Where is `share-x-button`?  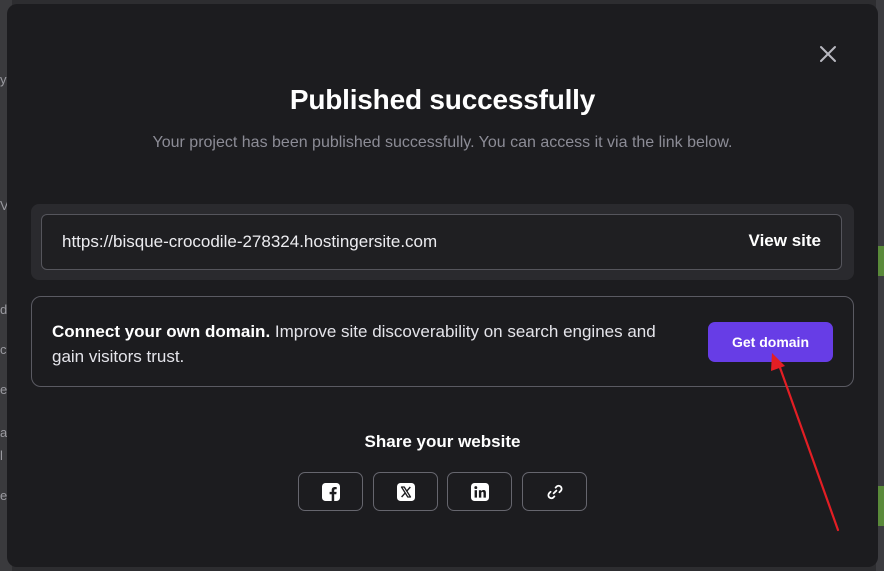
share-x-button is located at coordinates (405, 491).